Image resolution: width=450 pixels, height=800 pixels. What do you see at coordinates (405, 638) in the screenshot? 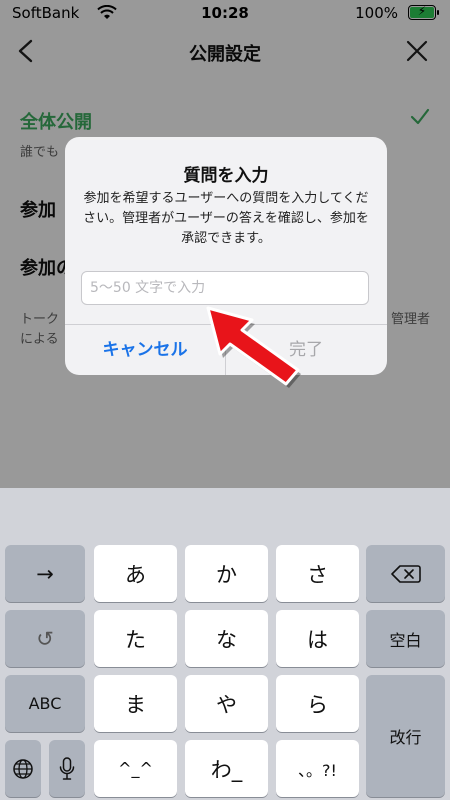
I see `space-key: 空白` at bounding box center [405, 638].